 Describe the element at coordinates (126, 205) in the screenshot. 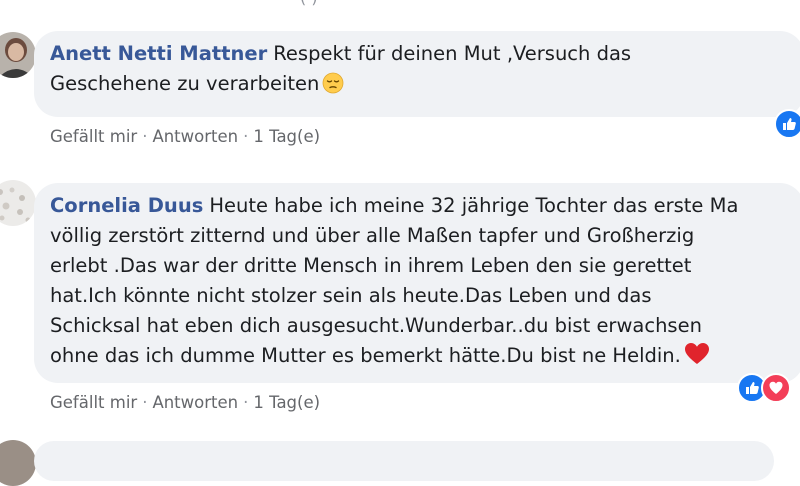

I see `comment-author: Cornelia Duus` at that location.